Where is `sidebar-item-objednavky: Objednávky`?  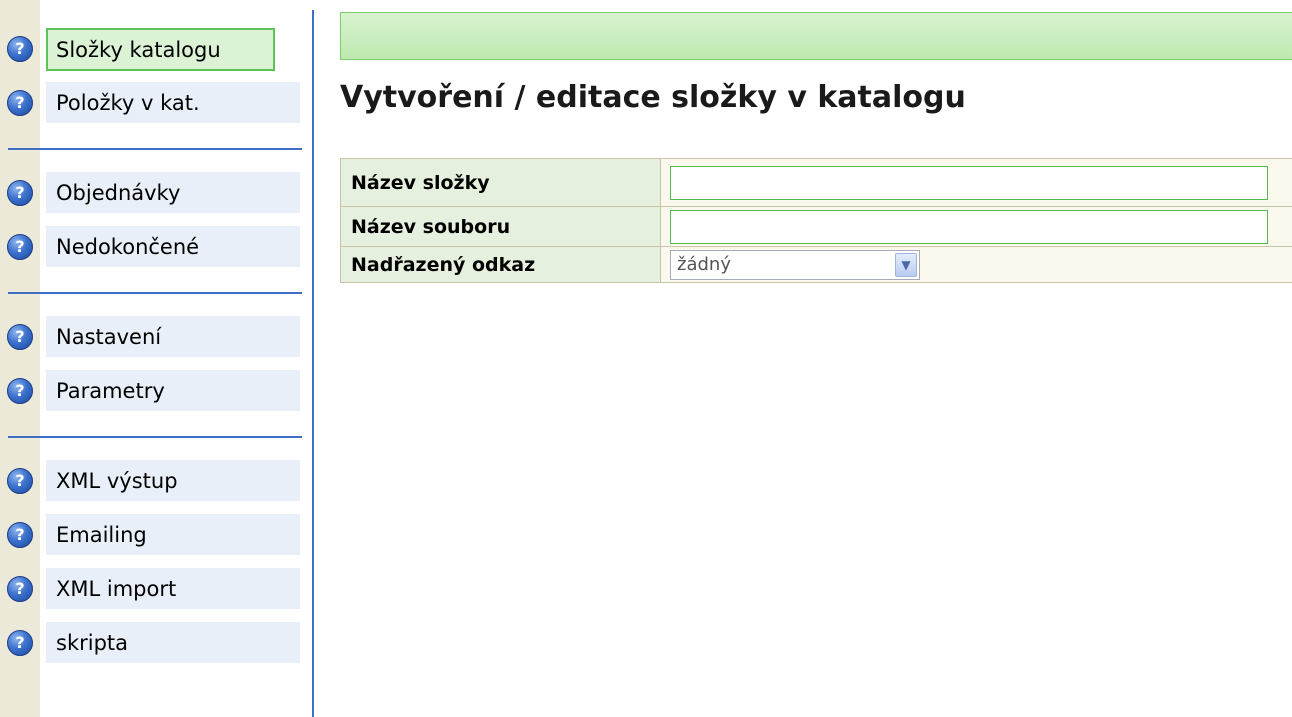 sidebar-item-objednavky: Objednávky is located at coordinates (173, 192).